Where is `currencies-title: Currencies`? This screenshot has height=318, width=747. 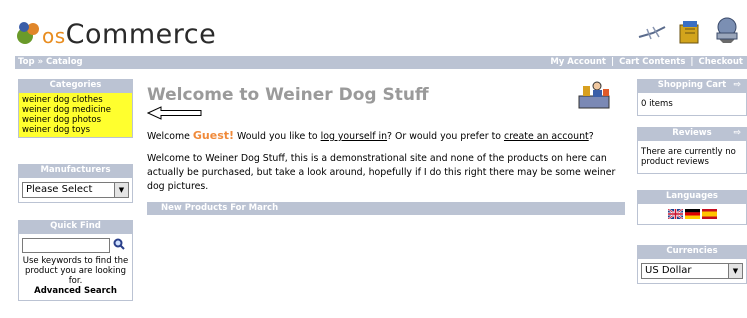 currencies-title: Currencies is located at coordinates (692, 251).